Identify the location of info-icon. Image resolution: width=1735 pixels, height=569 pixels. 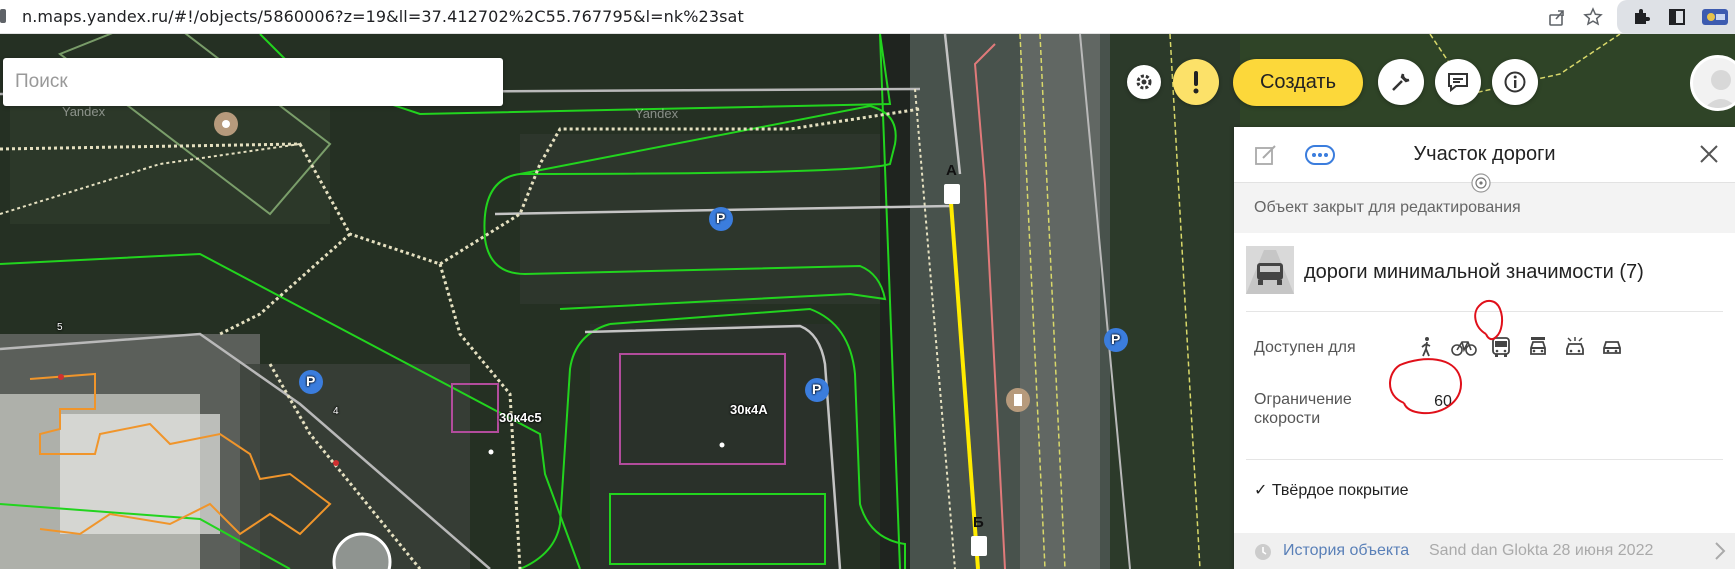
(1515, 82).